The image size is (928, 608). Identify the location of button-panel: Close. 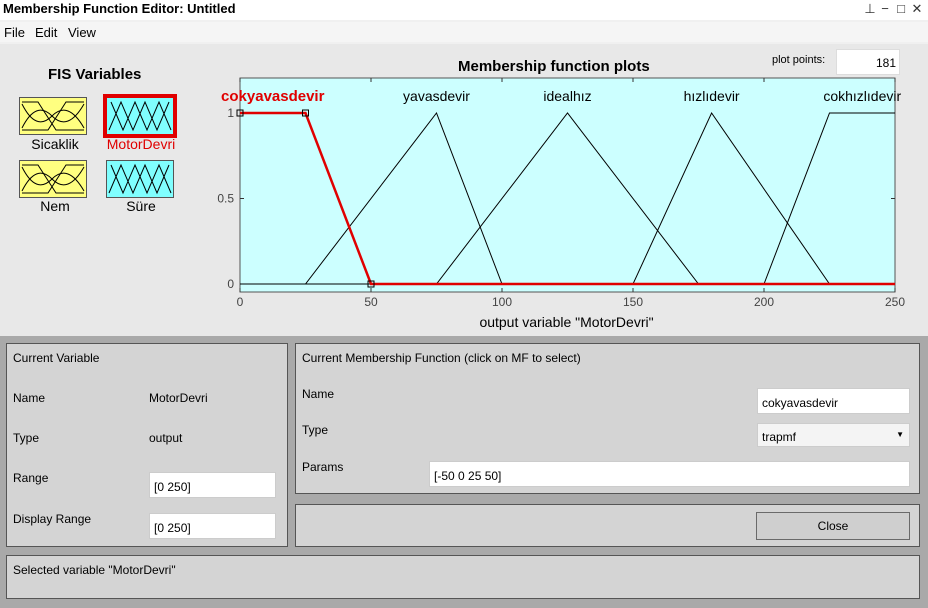
(607, 525).